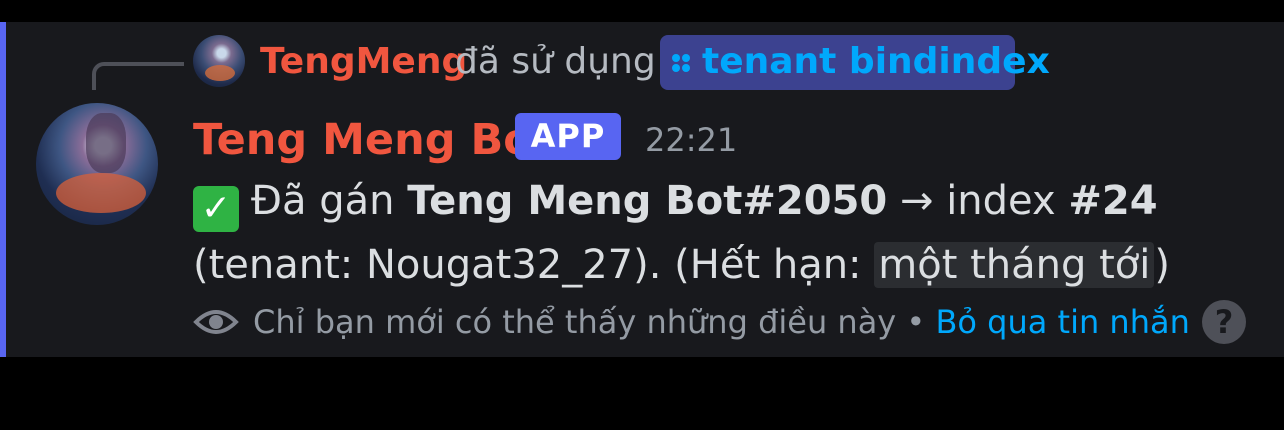 The height and width of the screenshot is (430, 1284). I want to click on bot-identifier: Teng Meng Bot#2050, so click(647, 201).